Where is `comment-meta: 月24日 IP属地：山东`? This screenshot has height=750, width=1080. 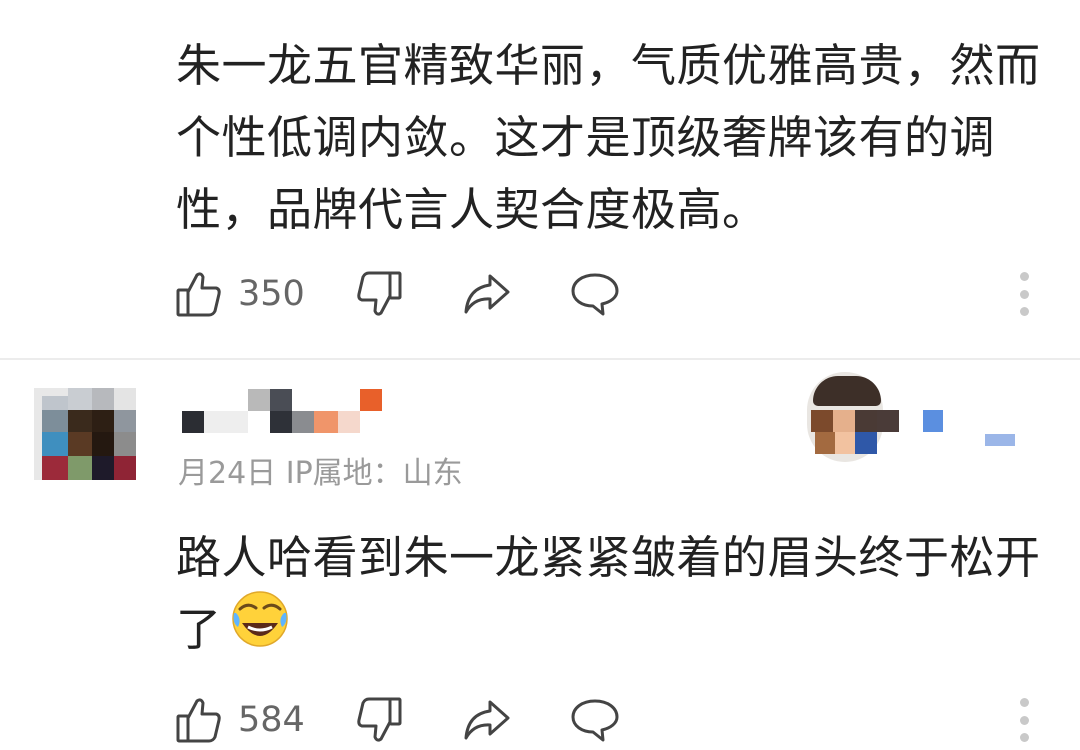
comment-meta: 月24日 IP属地：山东 is located at coordinates (320, 470).